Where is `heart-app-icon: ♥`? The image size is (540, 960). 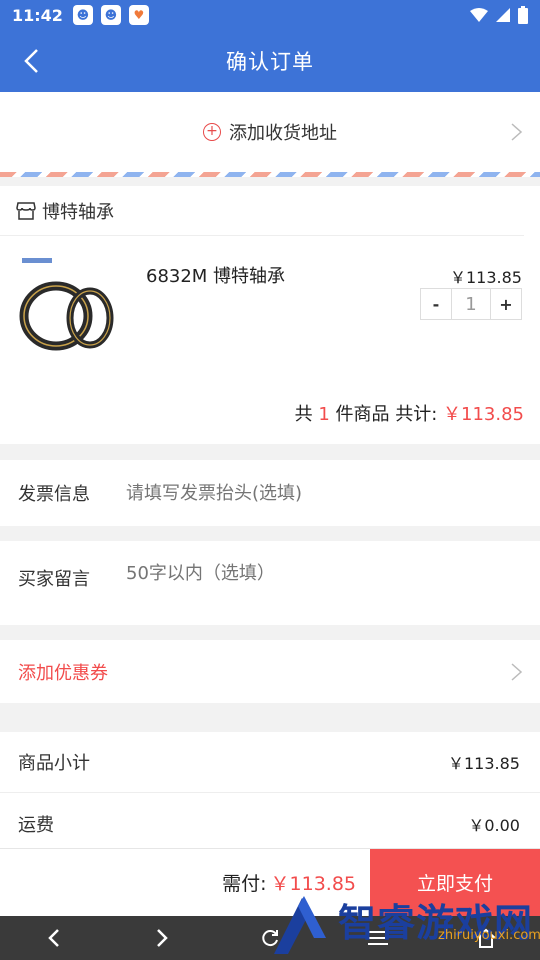
heart-app-icon: ♥ is located at coordinates (138, 15).